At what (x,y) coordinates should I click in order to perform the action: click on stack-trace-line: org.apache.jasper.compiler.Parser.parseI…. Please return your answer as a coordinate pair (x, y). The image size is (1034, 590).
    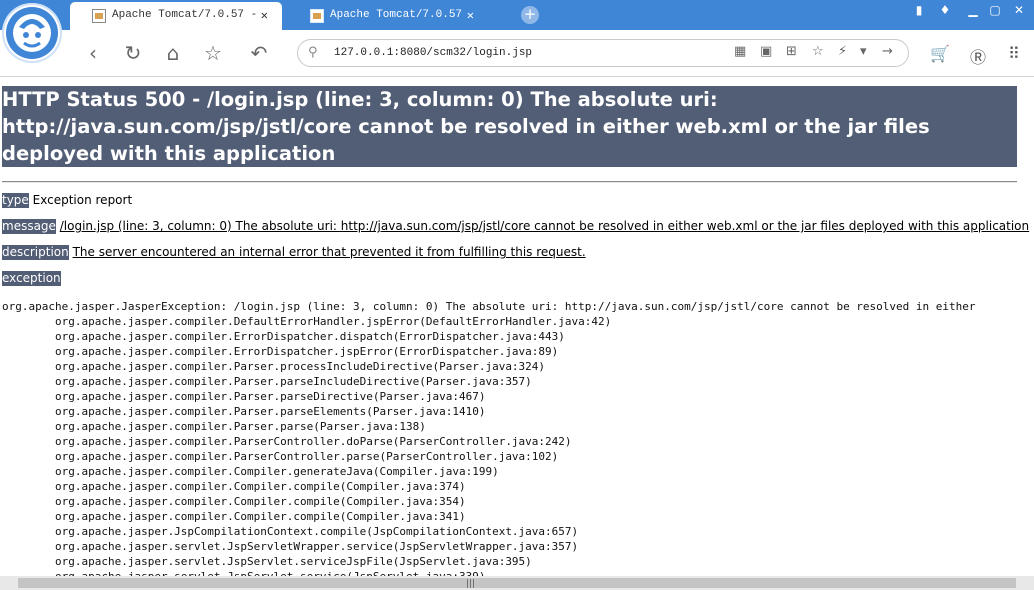
    Looking at the image, I should click on (267, 381).